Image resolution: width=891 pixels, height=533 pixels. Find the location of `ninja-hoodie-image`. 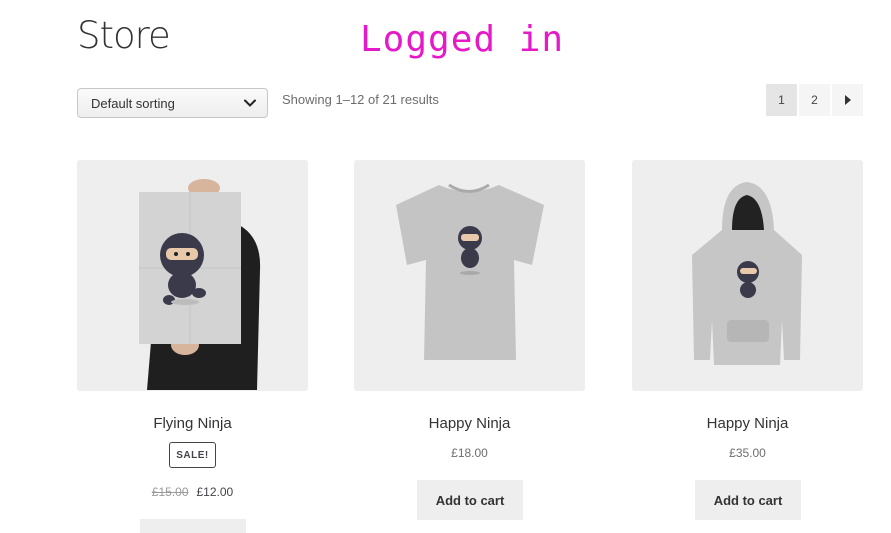

ninja-hoodie-image is located at coordinates (747, 275).